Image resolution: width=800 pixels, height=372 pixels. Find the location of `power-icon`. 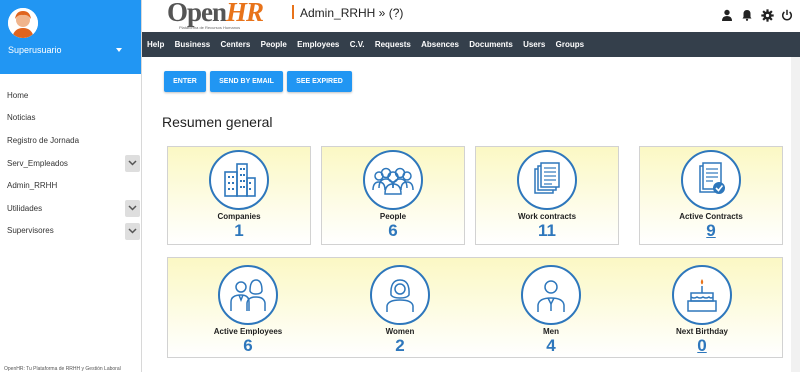

power-icon is located at coordinates (787, 15).